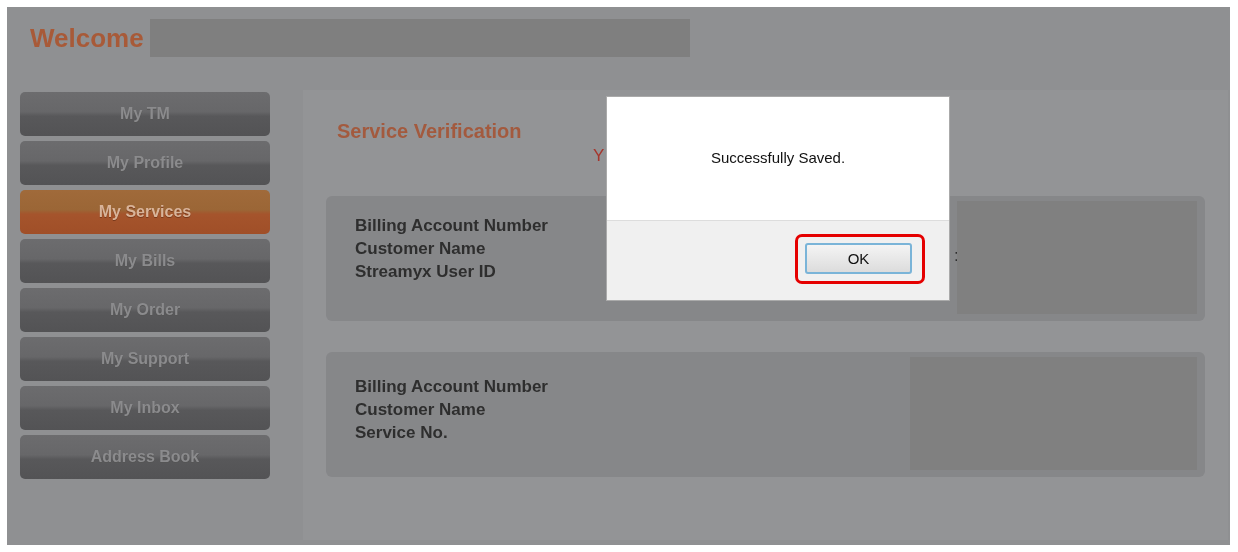 Image resolution: width=1238 pixels, height=552 pixels. Describe the element at coordinates (778, 158) in the screenshot. I see `dialog-message: Successfully Saved.` at that location.